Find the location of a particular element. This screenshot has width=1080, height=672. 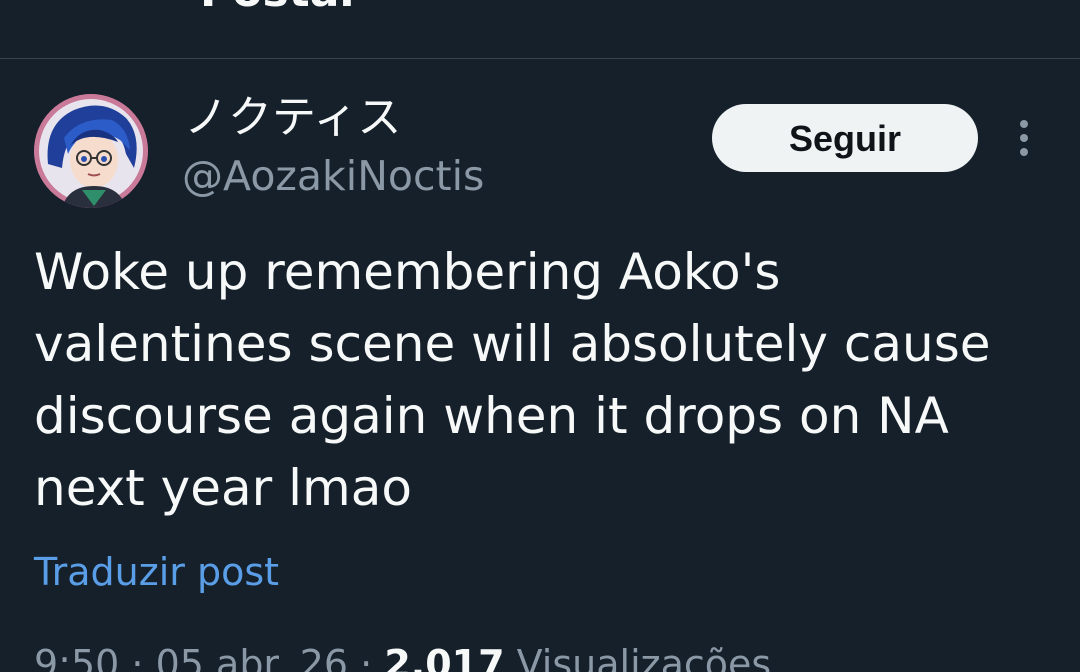

author-handle: @AozakiNoctis is located at coordinates (333, 176).